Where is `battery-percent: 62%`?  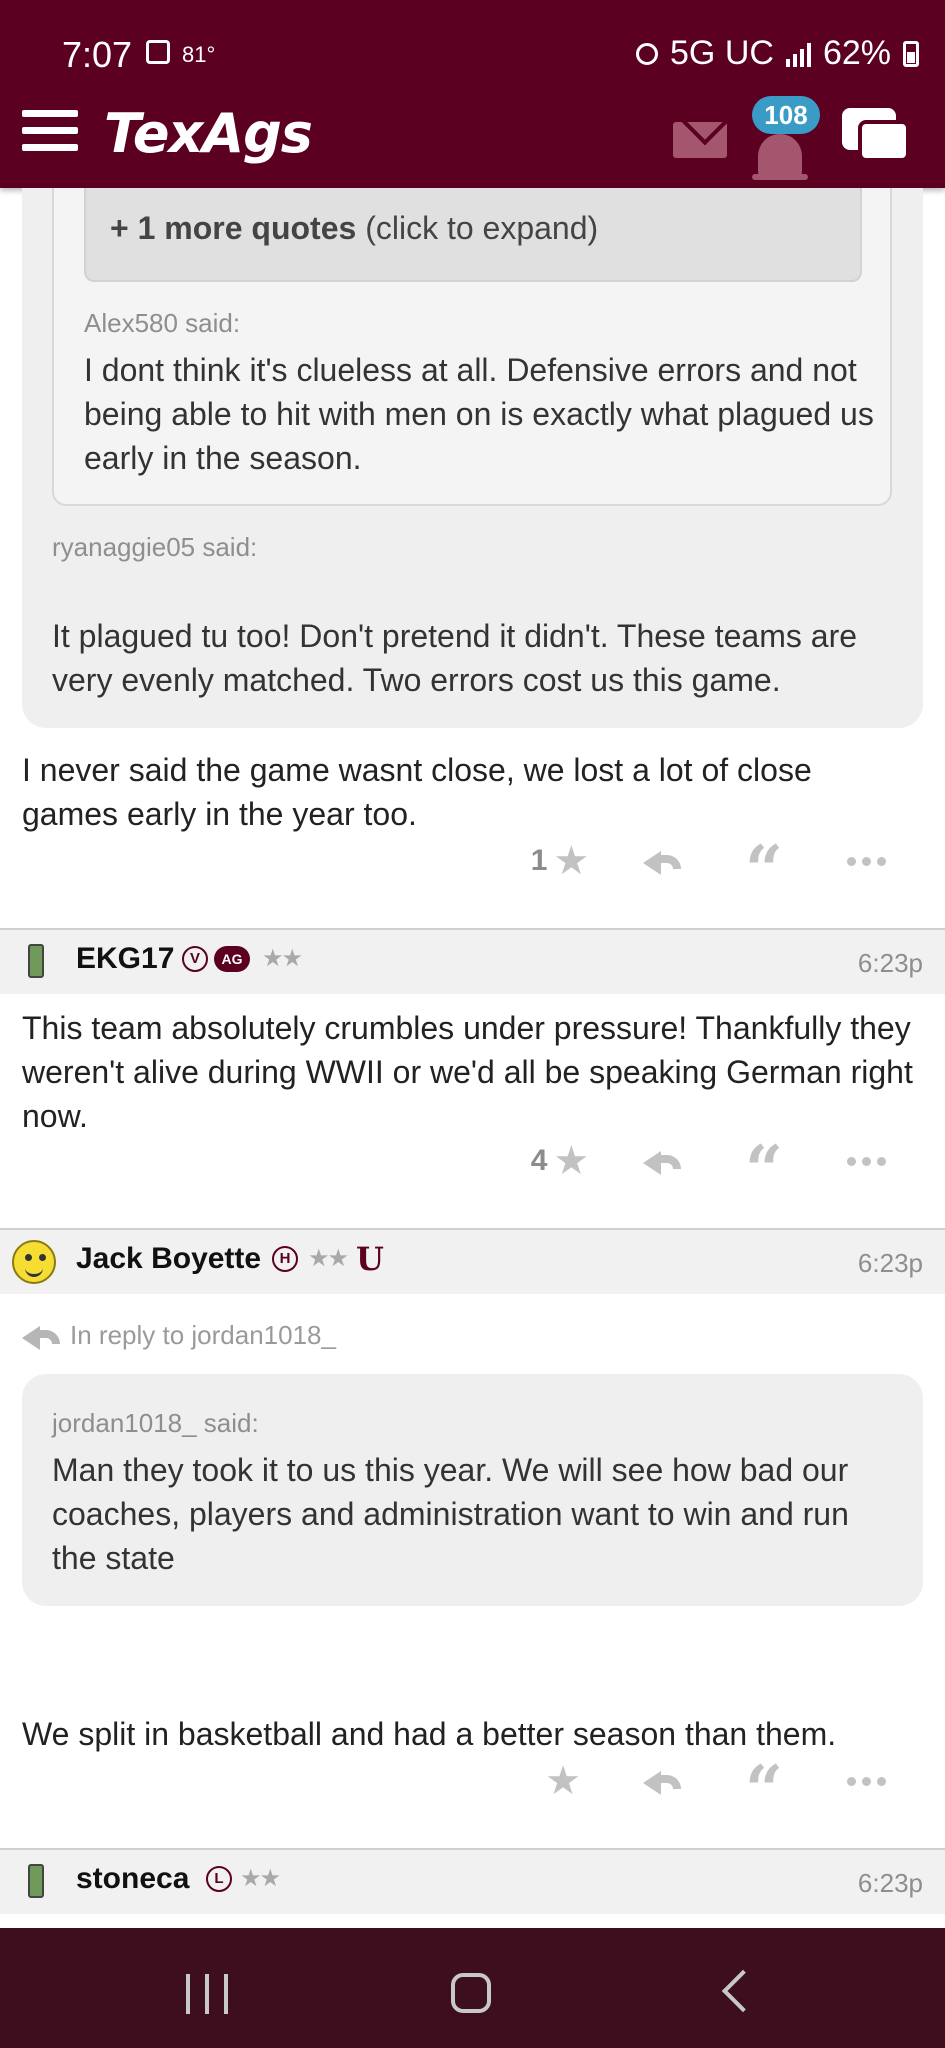
battery-percent: 62% is located at coordinates (856, 53).